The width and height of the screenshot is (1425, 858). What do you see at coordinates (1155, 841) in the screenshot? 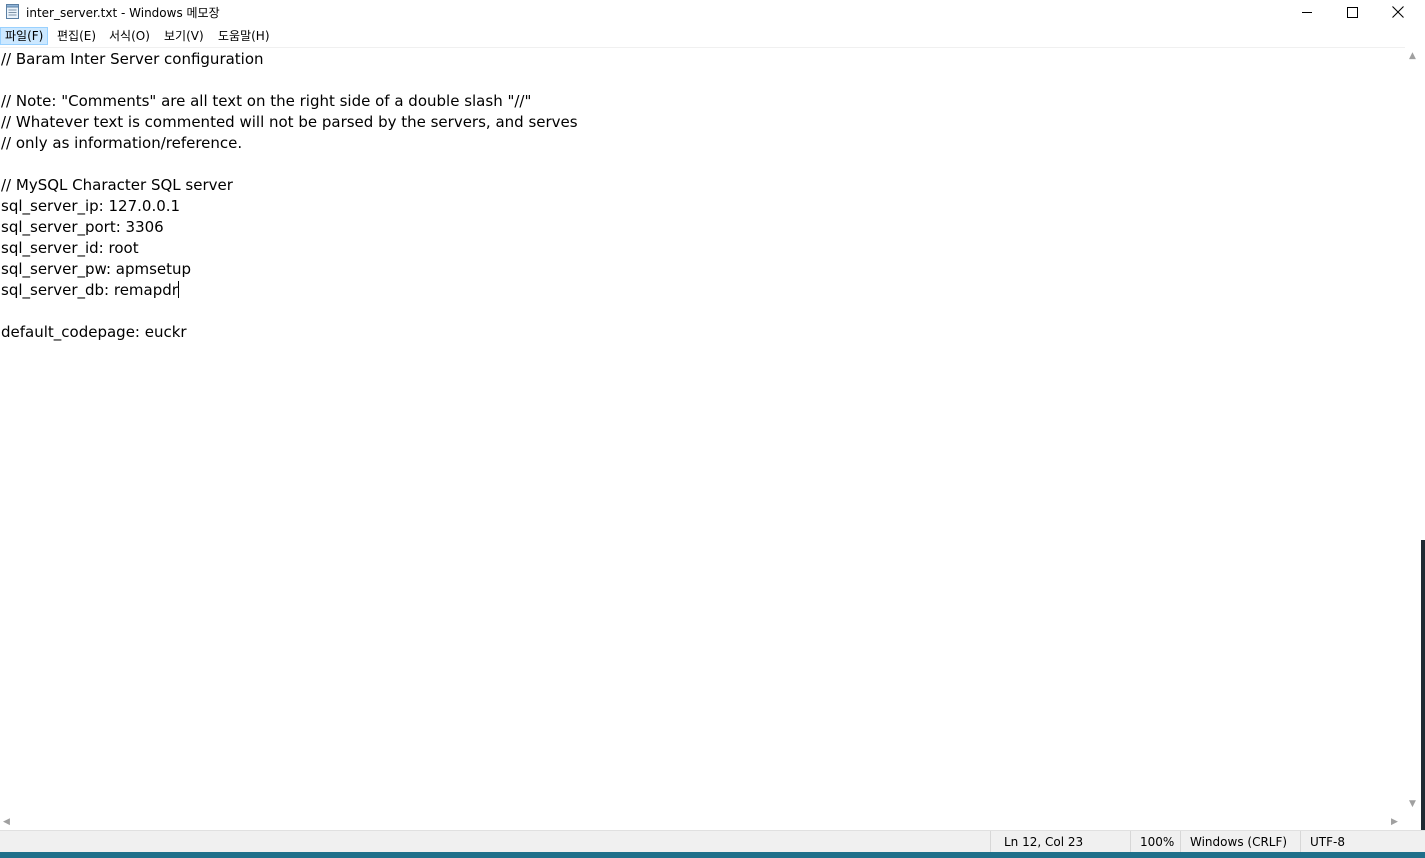
I see `zoom-level: 100%` at bounding box center [1155, 841].